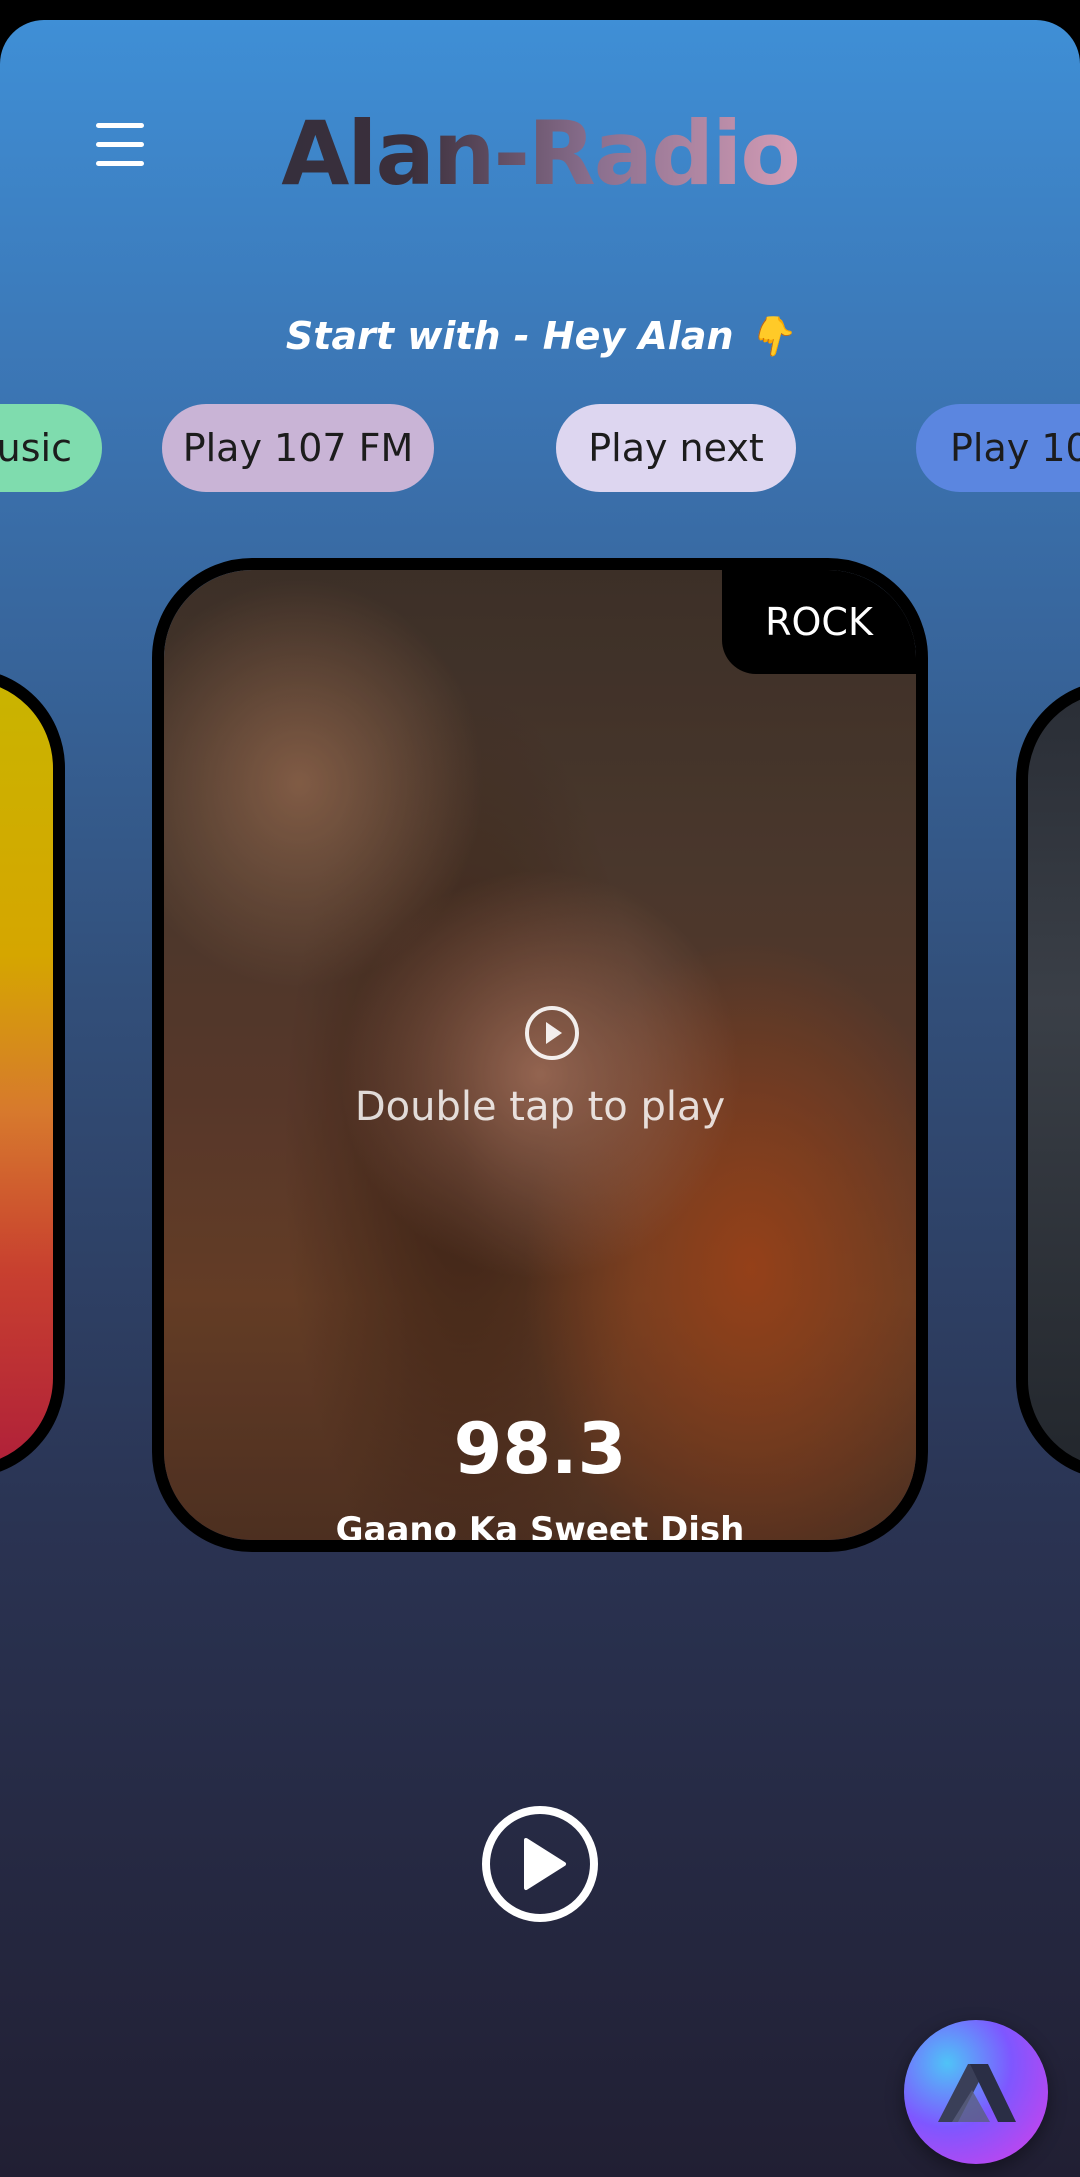  What do you see at coordinates (540, 1864) in the screenshot?
I see `play-button` at bounding box center [540, 1864].